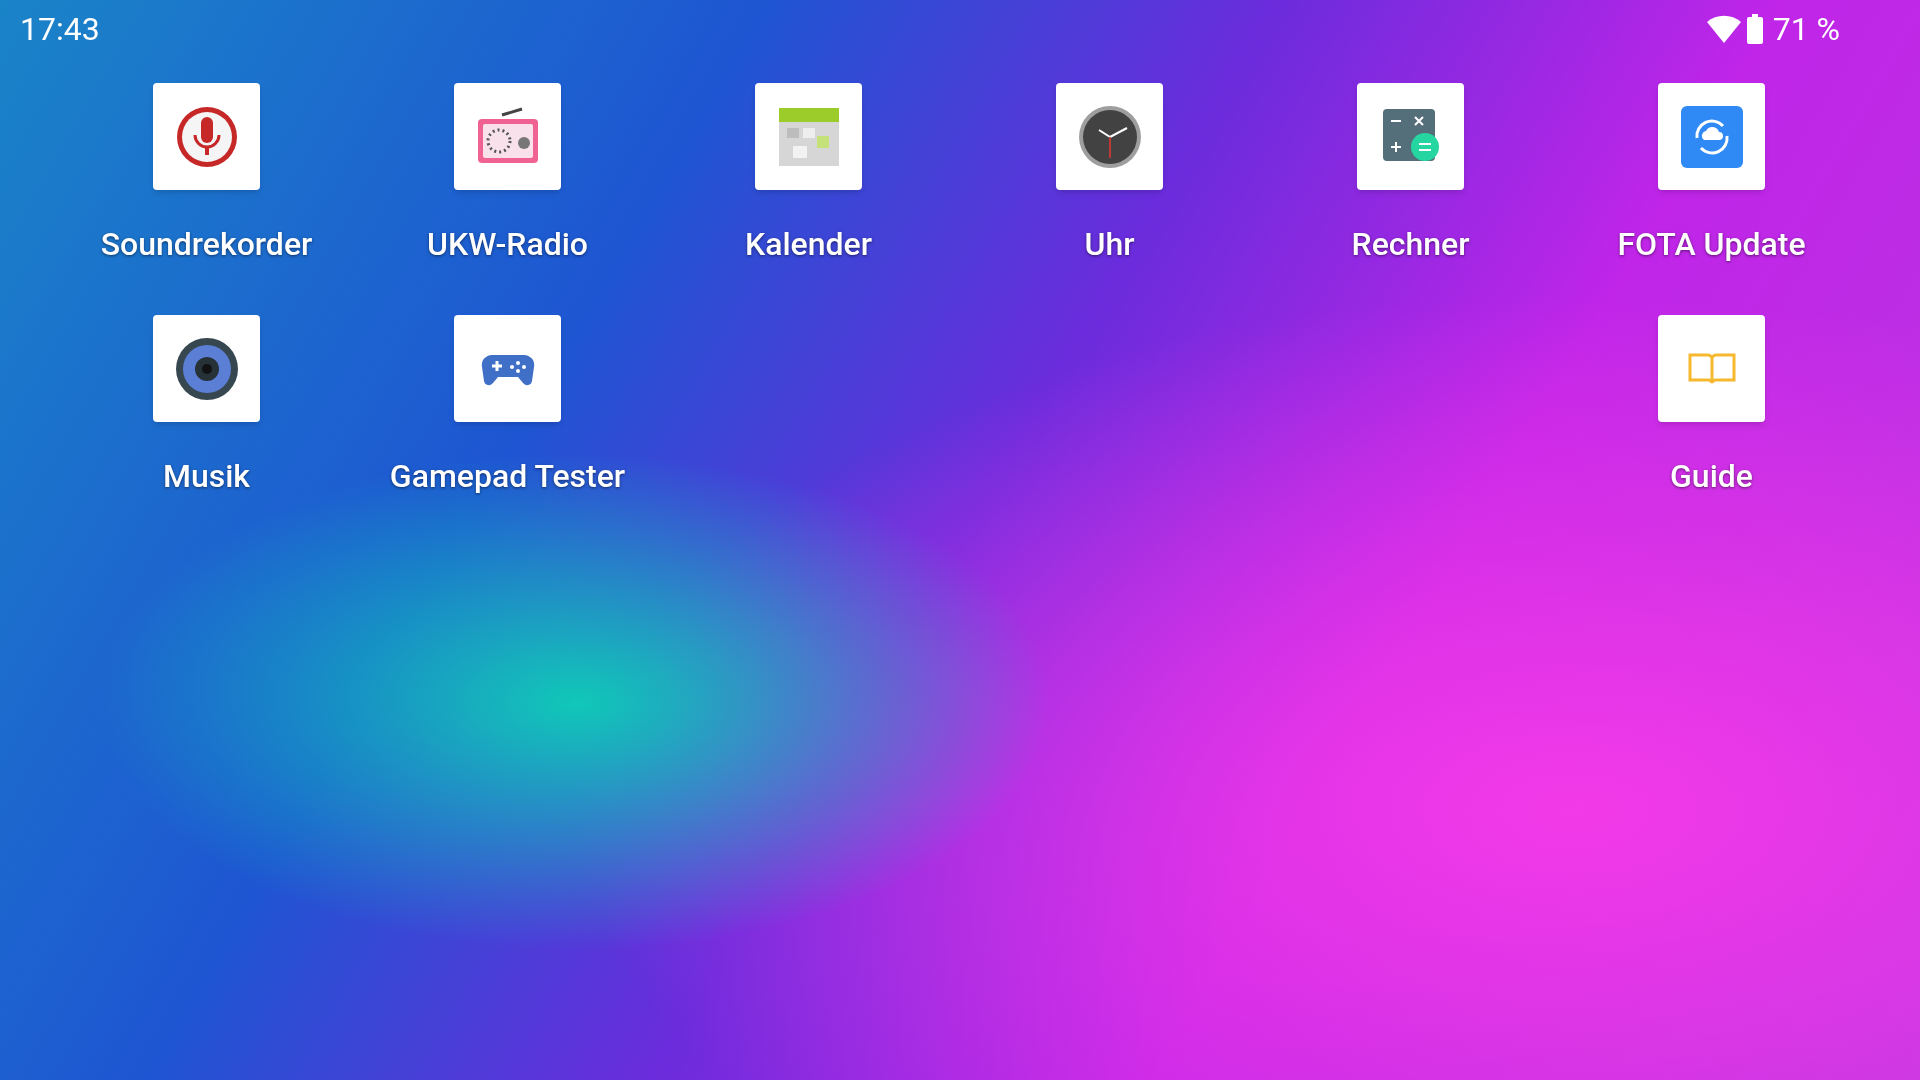  What do you see at coordinates (1410, 244) in the screenshot?
I see `app-label: Rechner` at bounding box center [1410, 244].